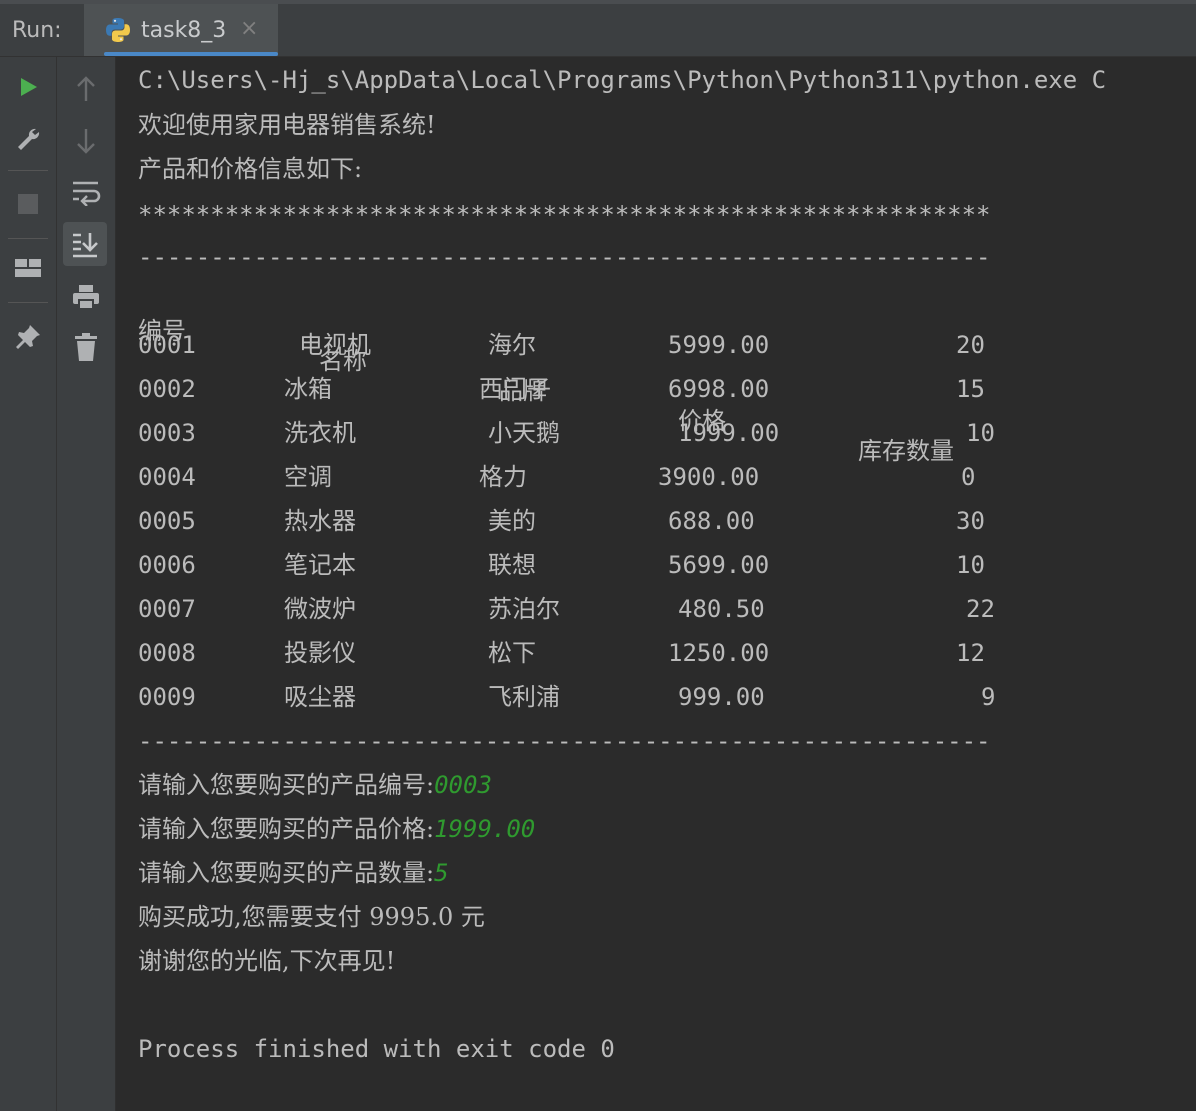 Image resolution: width=1196 pixels, height=1111 pixels. I want to click on cell-brand: 美的, so click(512, 521).